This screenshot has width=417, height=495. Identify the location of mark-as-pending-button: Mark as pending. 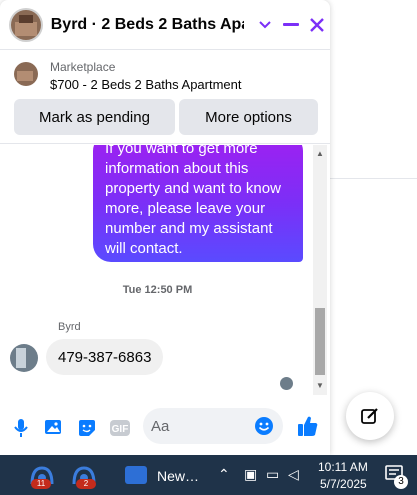
(94, 117).